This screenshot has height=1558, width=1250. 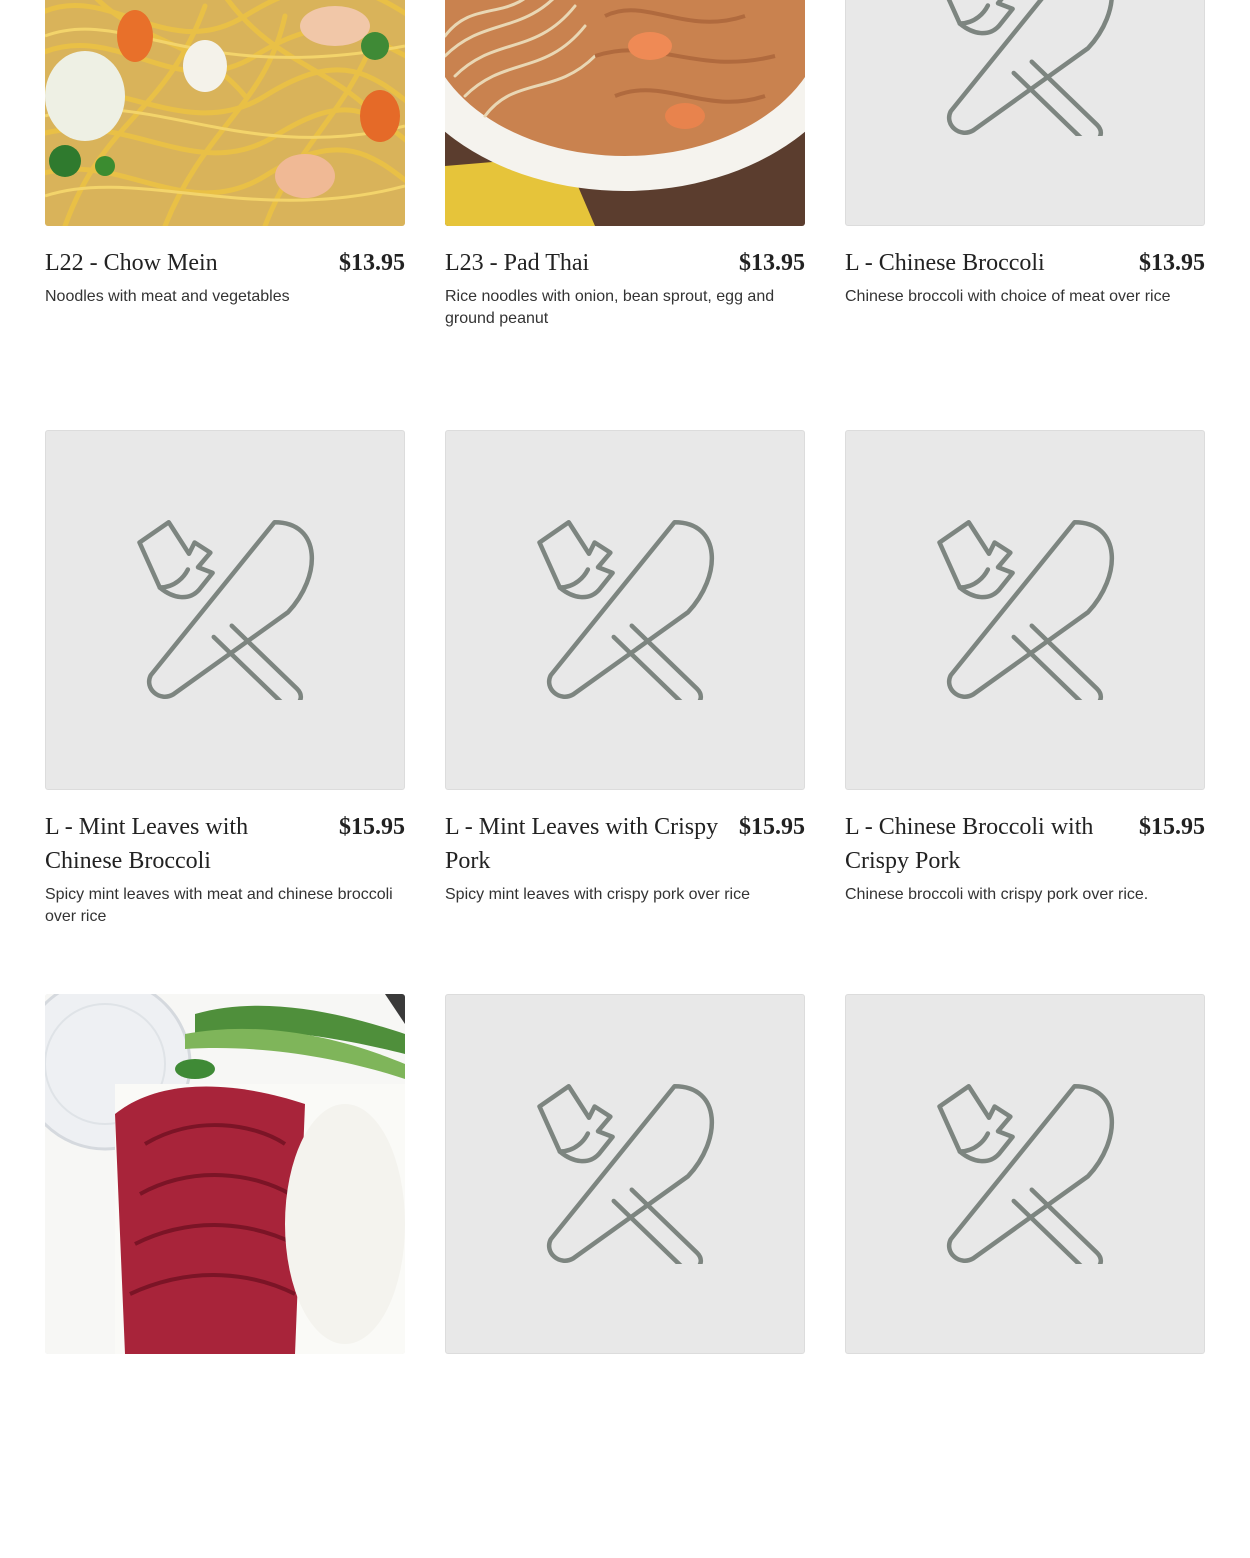 What do you see at coordinates (131, 263) in the screenshot?
I see `menu-item-name: L22 - Chow Mein` at bounding box center [131, 263].